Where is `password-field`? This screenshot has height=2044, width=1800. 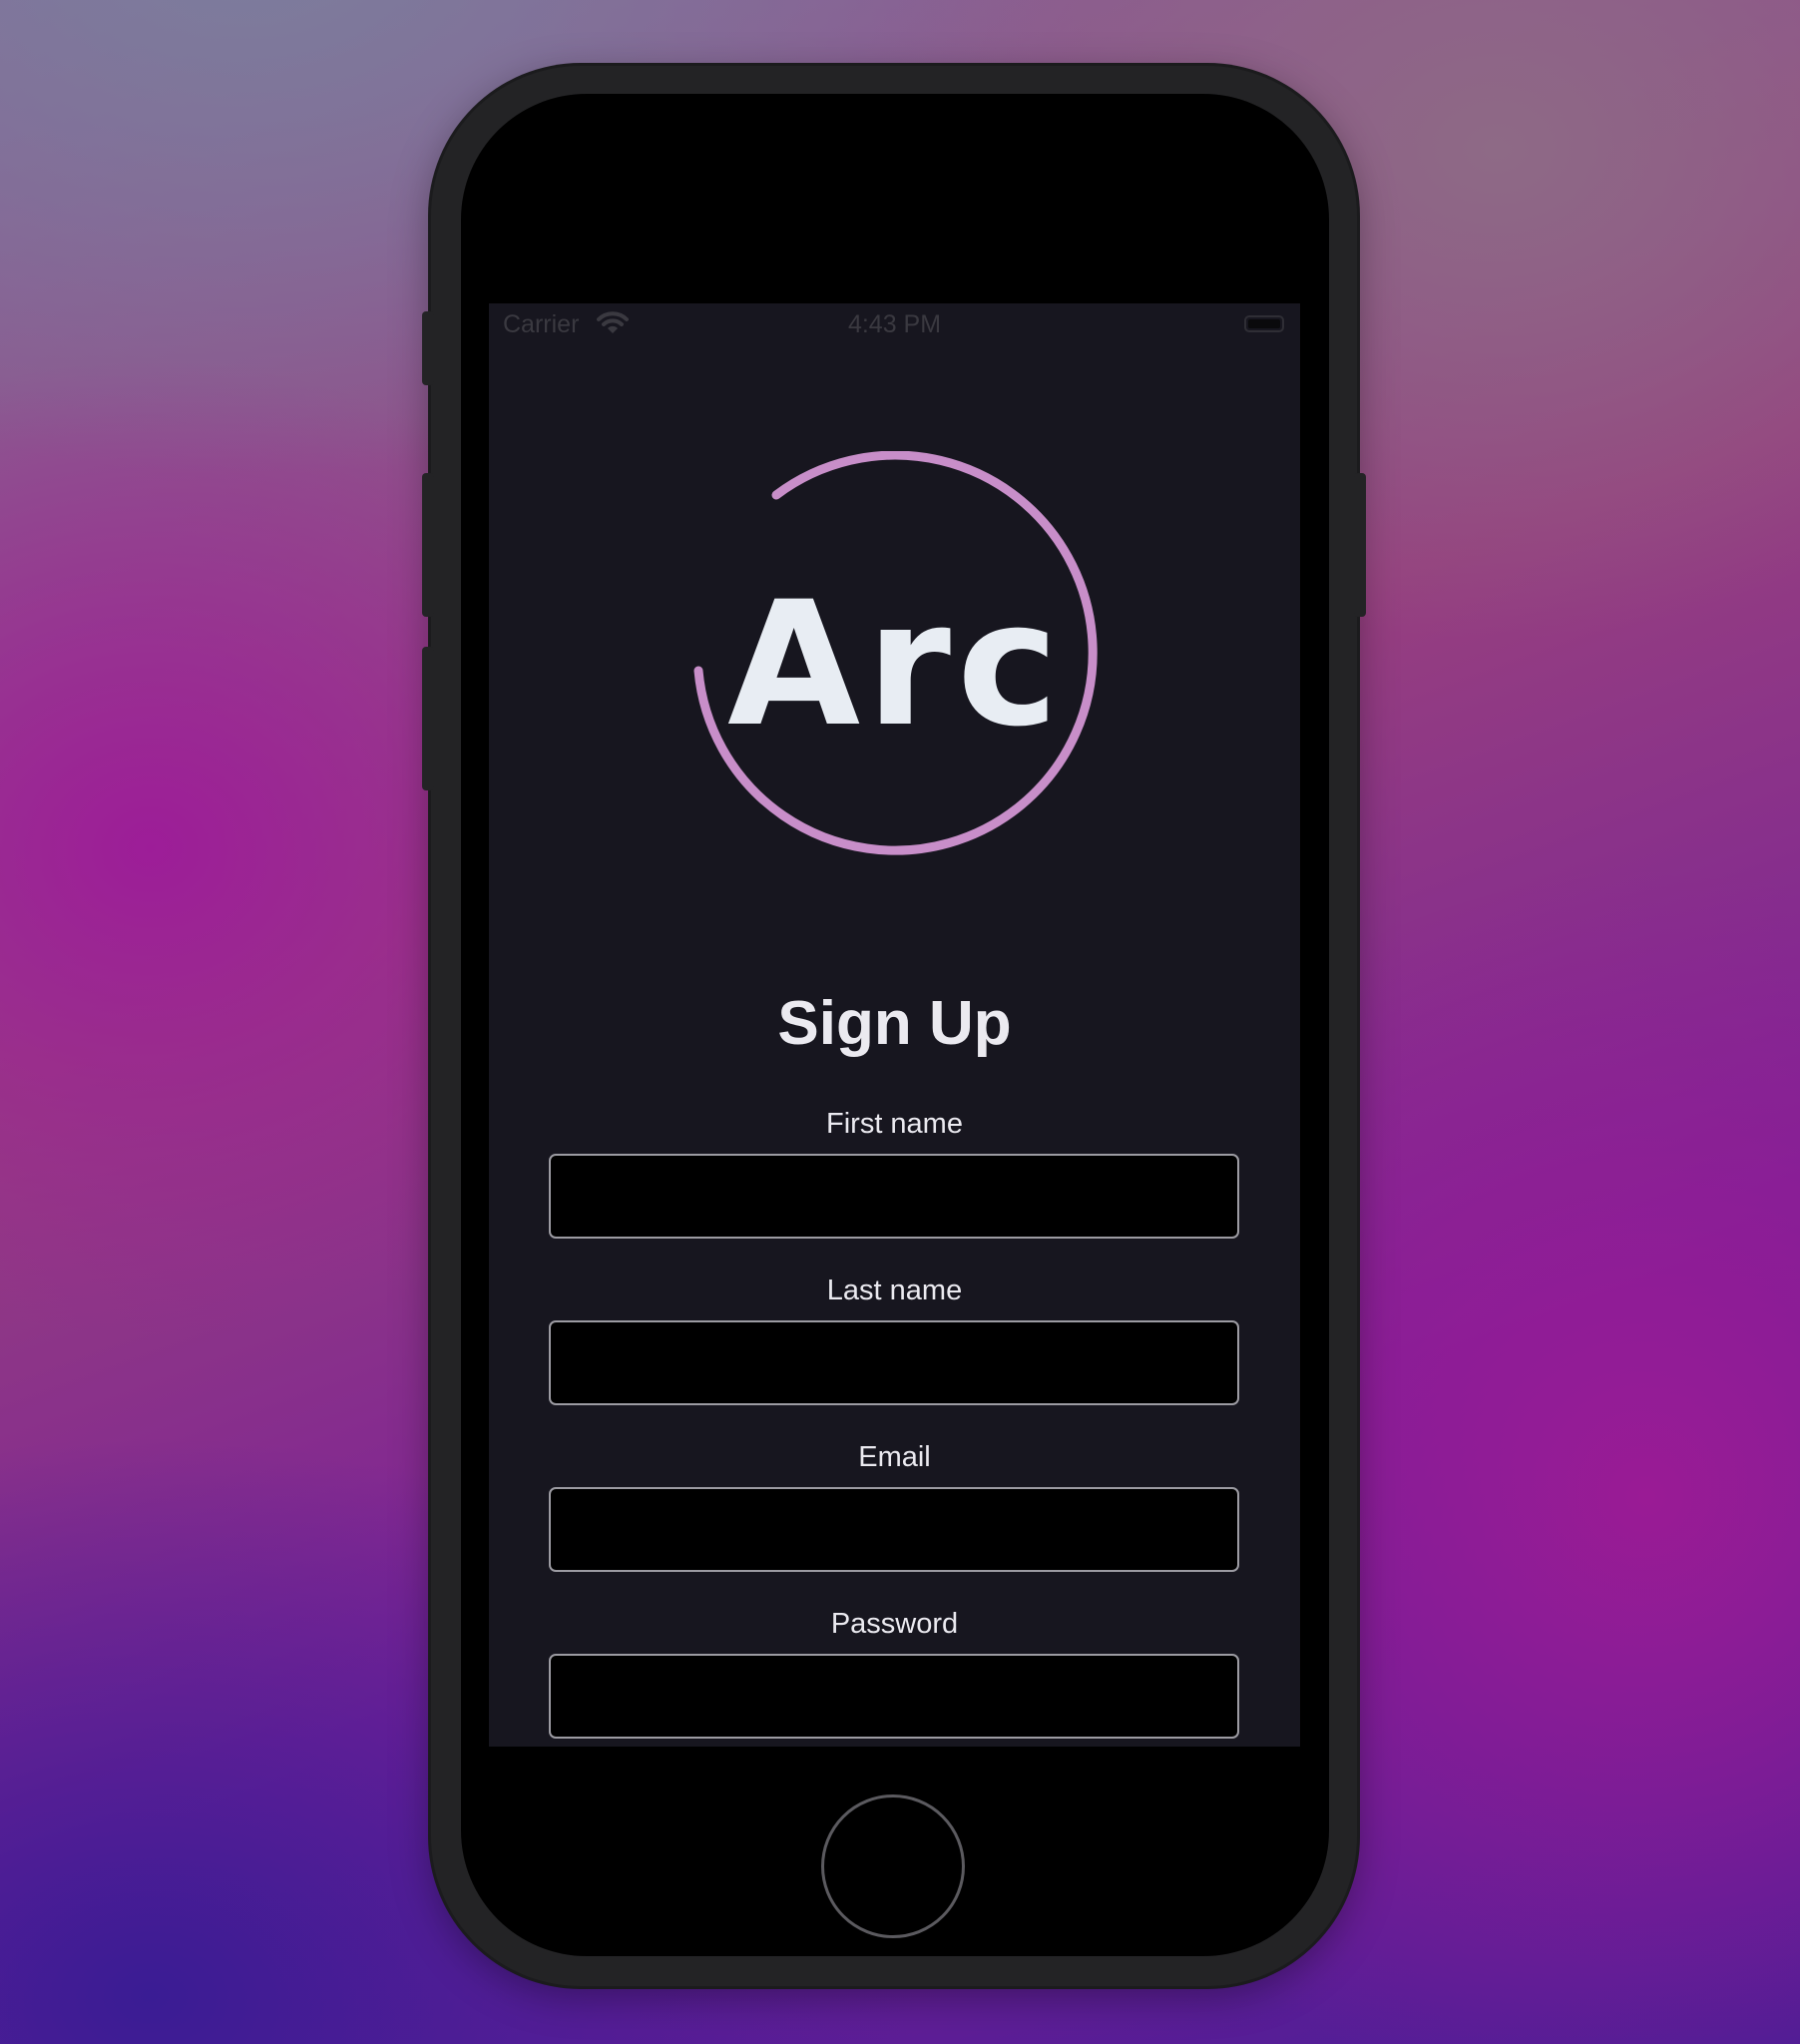
password-field is located at coordinates (894, 1696).